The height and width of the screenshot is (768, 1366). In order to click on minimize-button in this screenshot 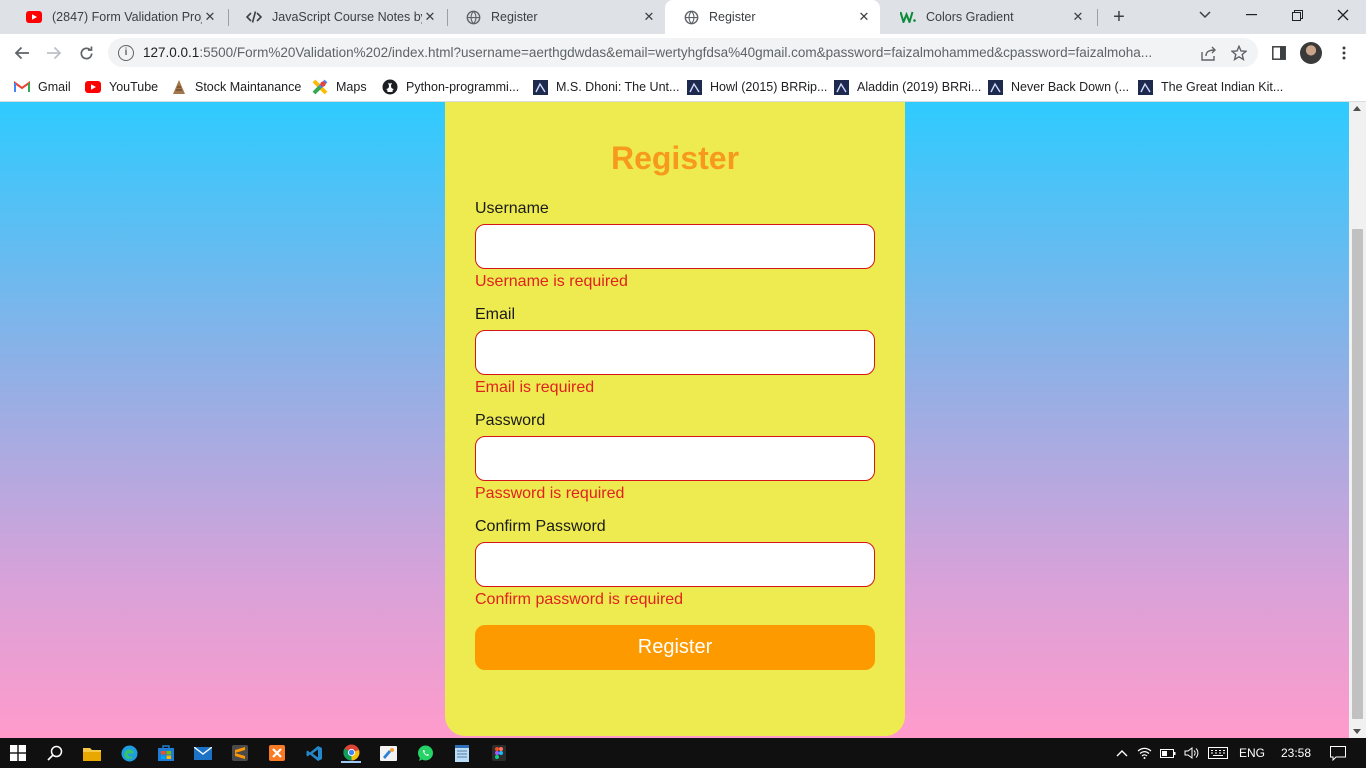, I will do `click(1251, 15)`.